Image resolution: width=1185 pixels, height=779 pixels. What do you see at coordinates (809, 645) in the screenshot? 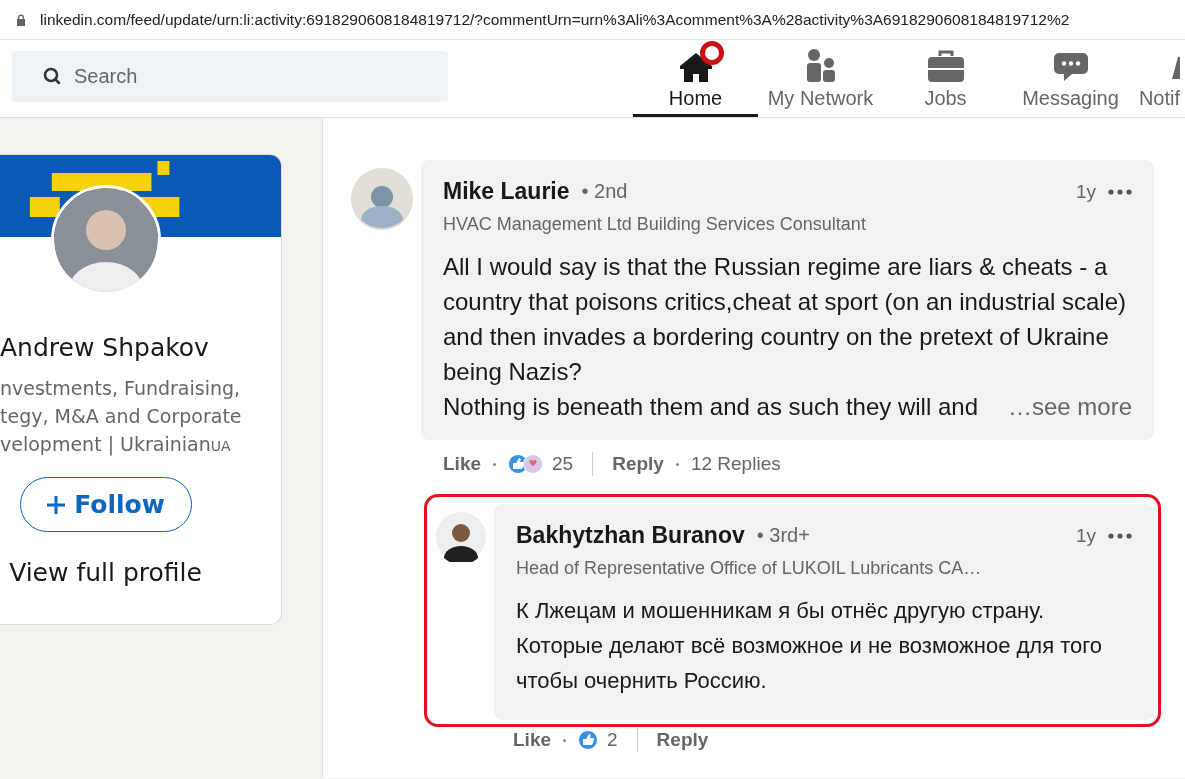
I see `comment-text: К Лжецам и мошенникам я бы отнёс другую страну. Которые делают всё возможное и не возможное для того чтобы очернить Россию.` at bounding box center [809, 645].